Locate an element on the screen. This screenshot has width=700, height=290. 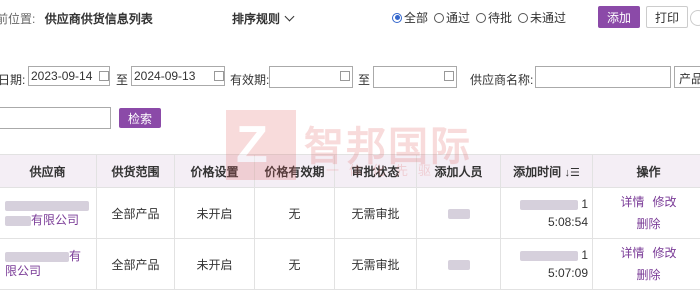
table-header-row: 供应商 供货范围 价格设置 价格有效期 审批状态 添加人员 添加时间 ↓☰ 操作 is located at coordinates (350, 171).